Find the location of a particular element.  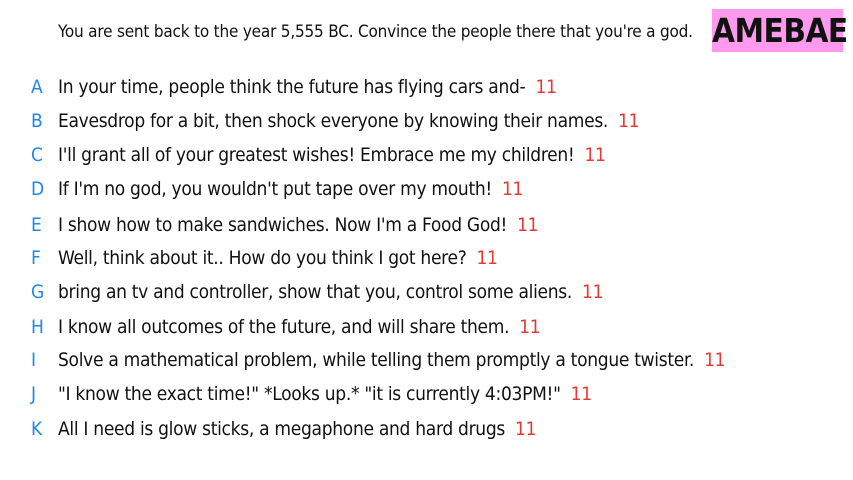

answer-letter: A is located at coordinates (37, 87).